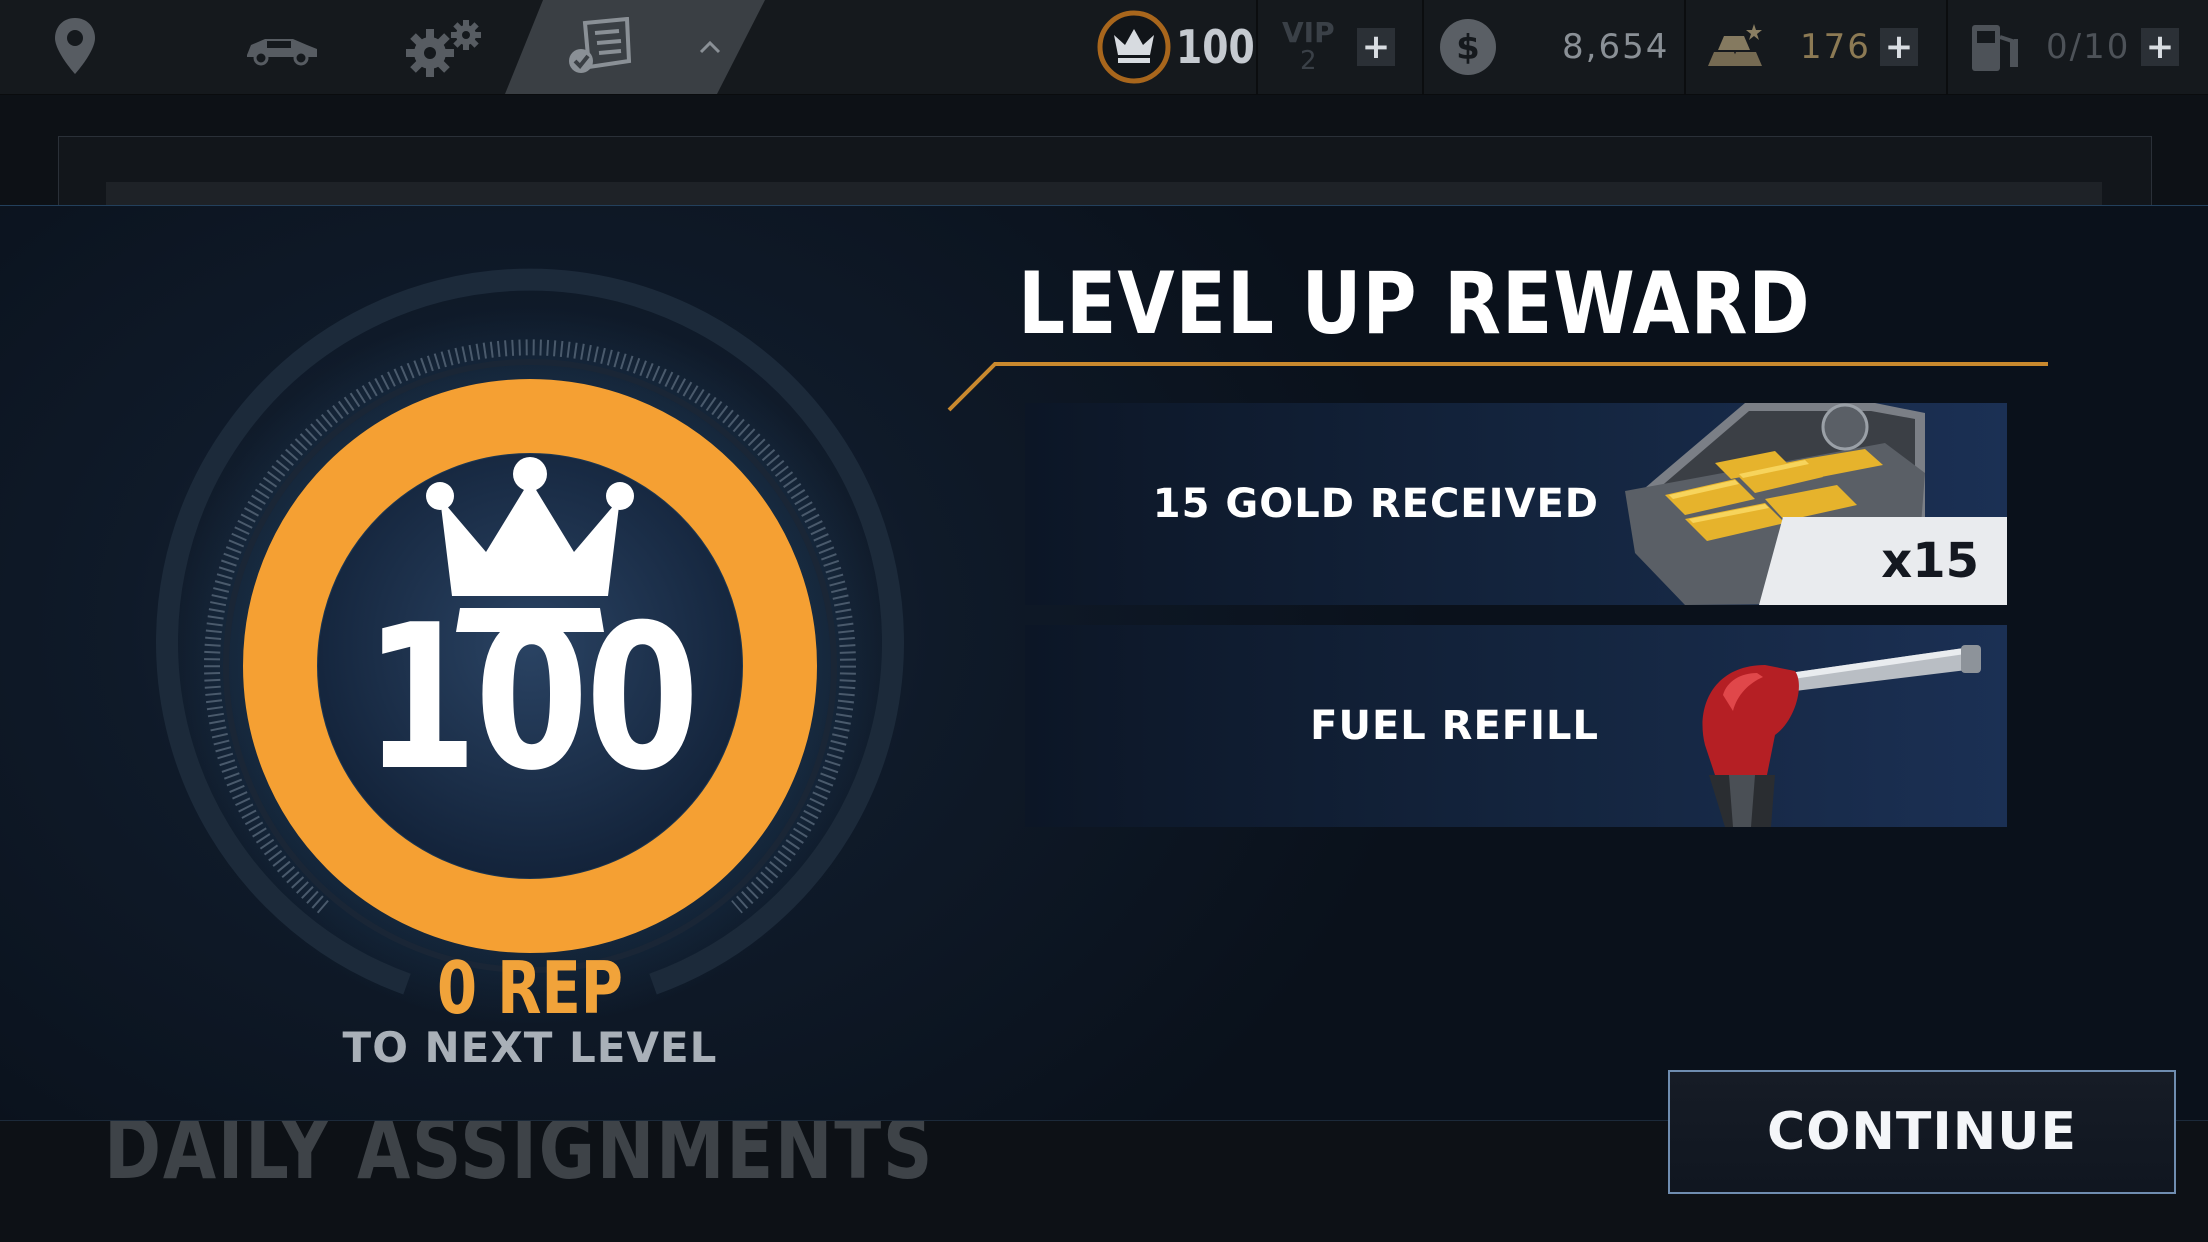 The image size is (2208, 1242). Describe the element at coordinates (1308, 32) in the screenshot. I see `vip-label: VIP` at that location.